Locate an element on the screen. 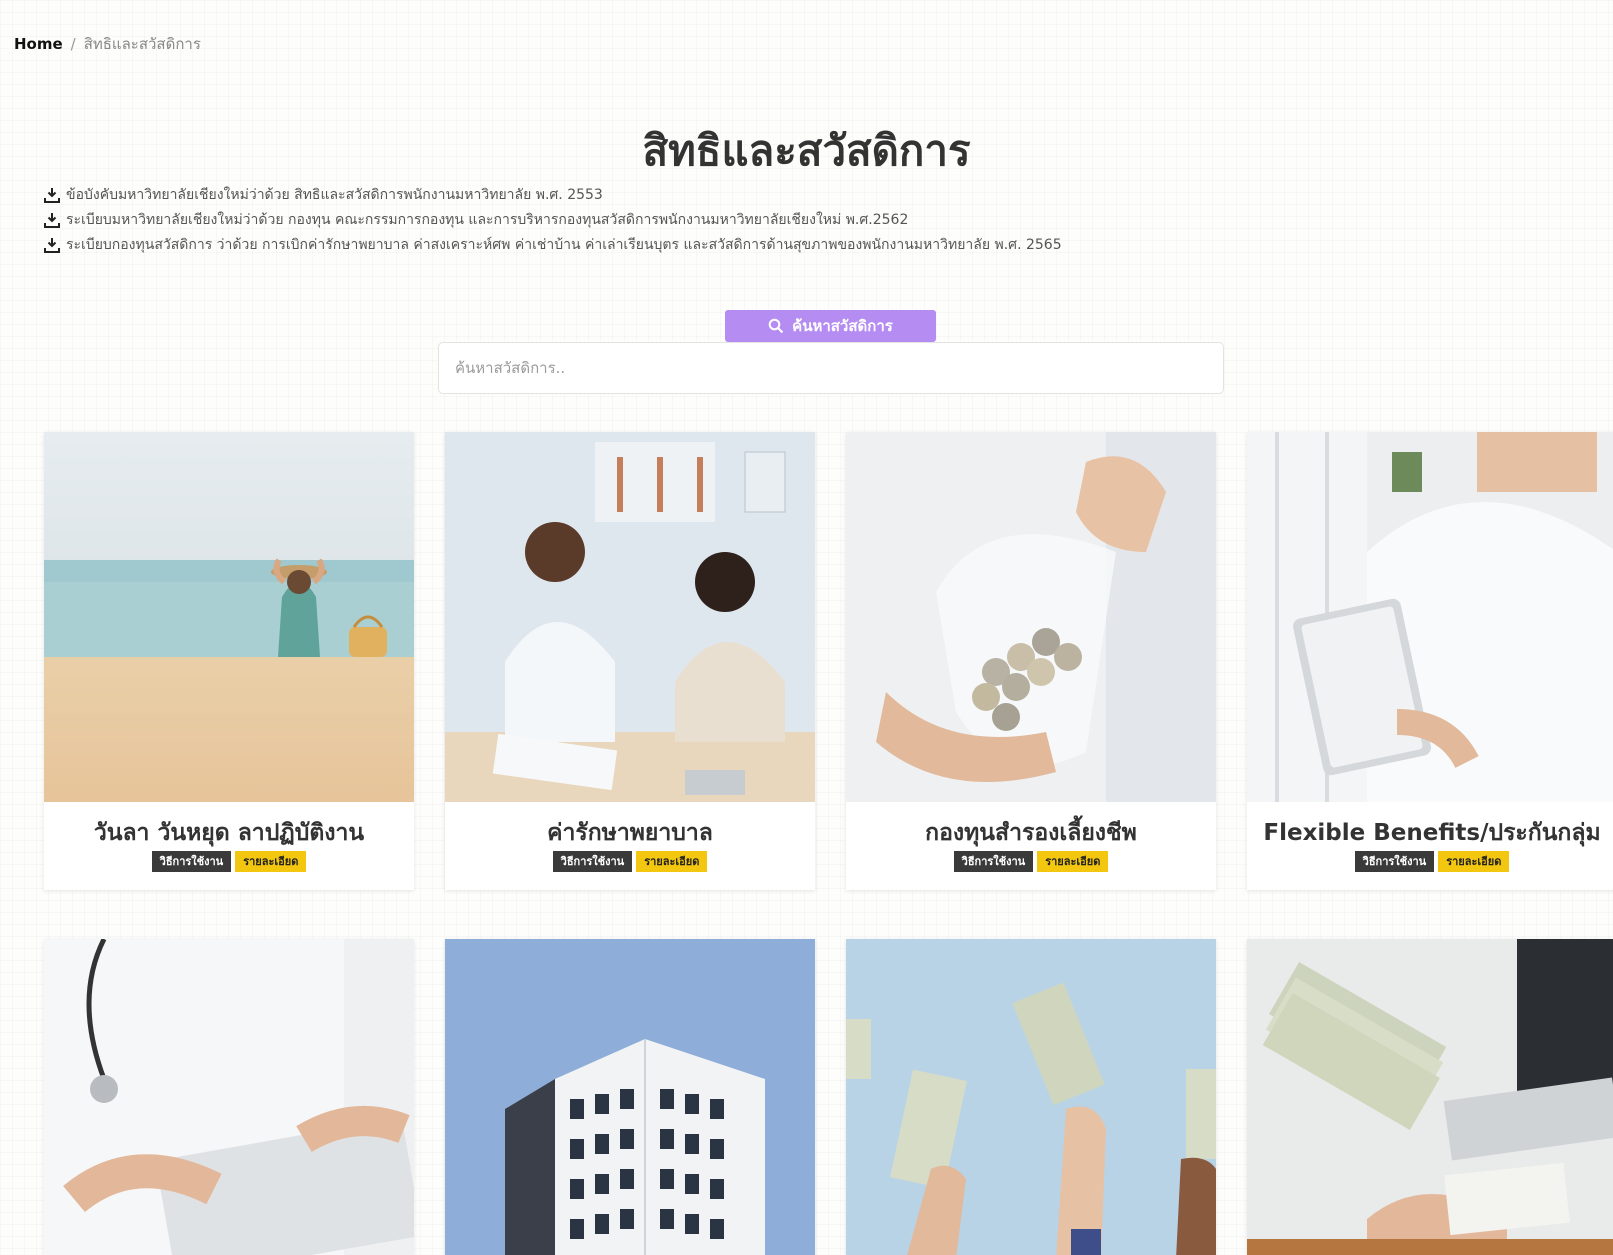 The image size is (1613, 1255). breadcrumb-current: สิทธิและสวัสดิการ is located at coordinates (142, 44).